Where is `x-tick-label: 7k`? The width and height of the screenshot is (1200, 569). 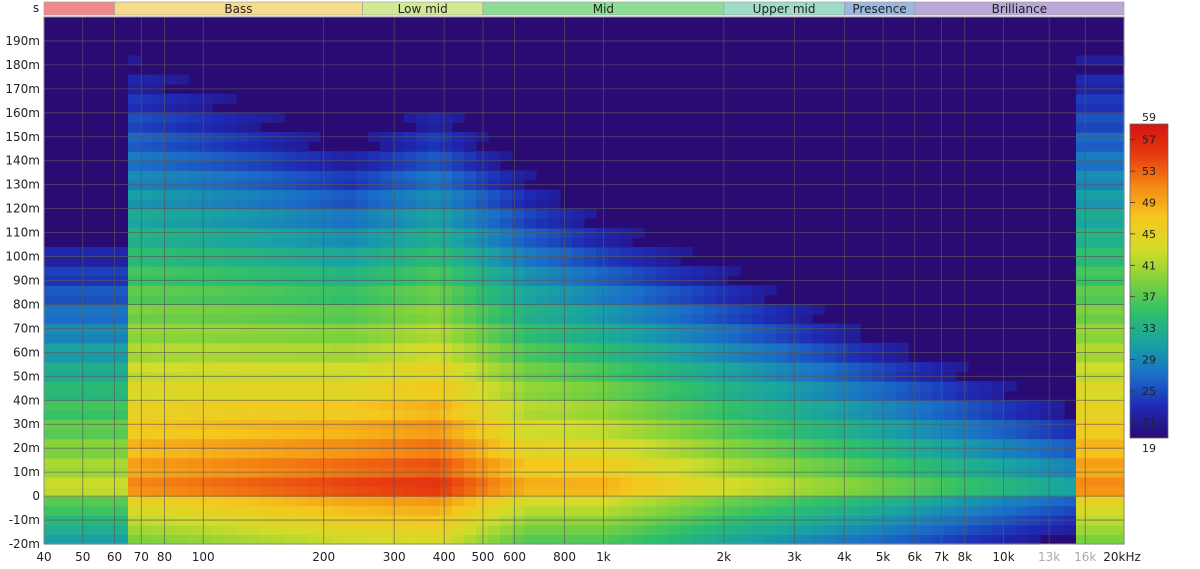
x-tick-label: 7k is located at coordinates (941, 557).